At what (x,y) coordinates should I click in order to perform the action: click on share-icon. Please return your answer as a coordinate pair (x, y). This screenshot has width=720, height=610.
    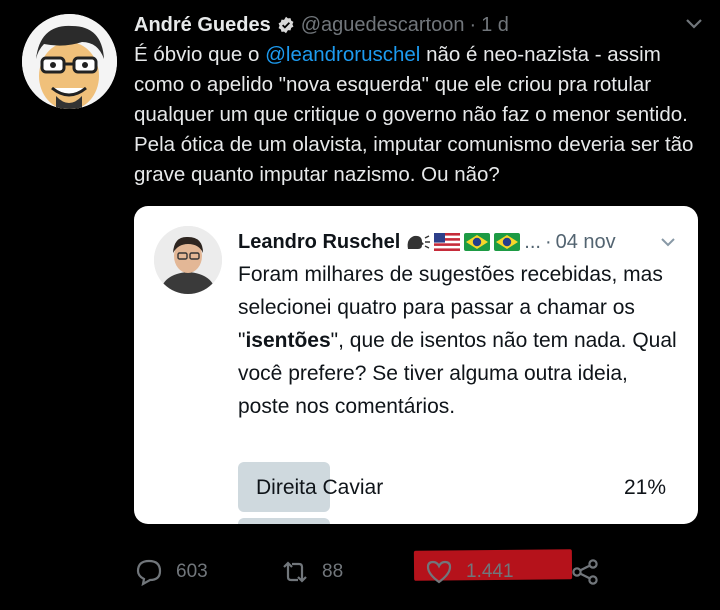
    Looking at the image, I should click on (585, 572).